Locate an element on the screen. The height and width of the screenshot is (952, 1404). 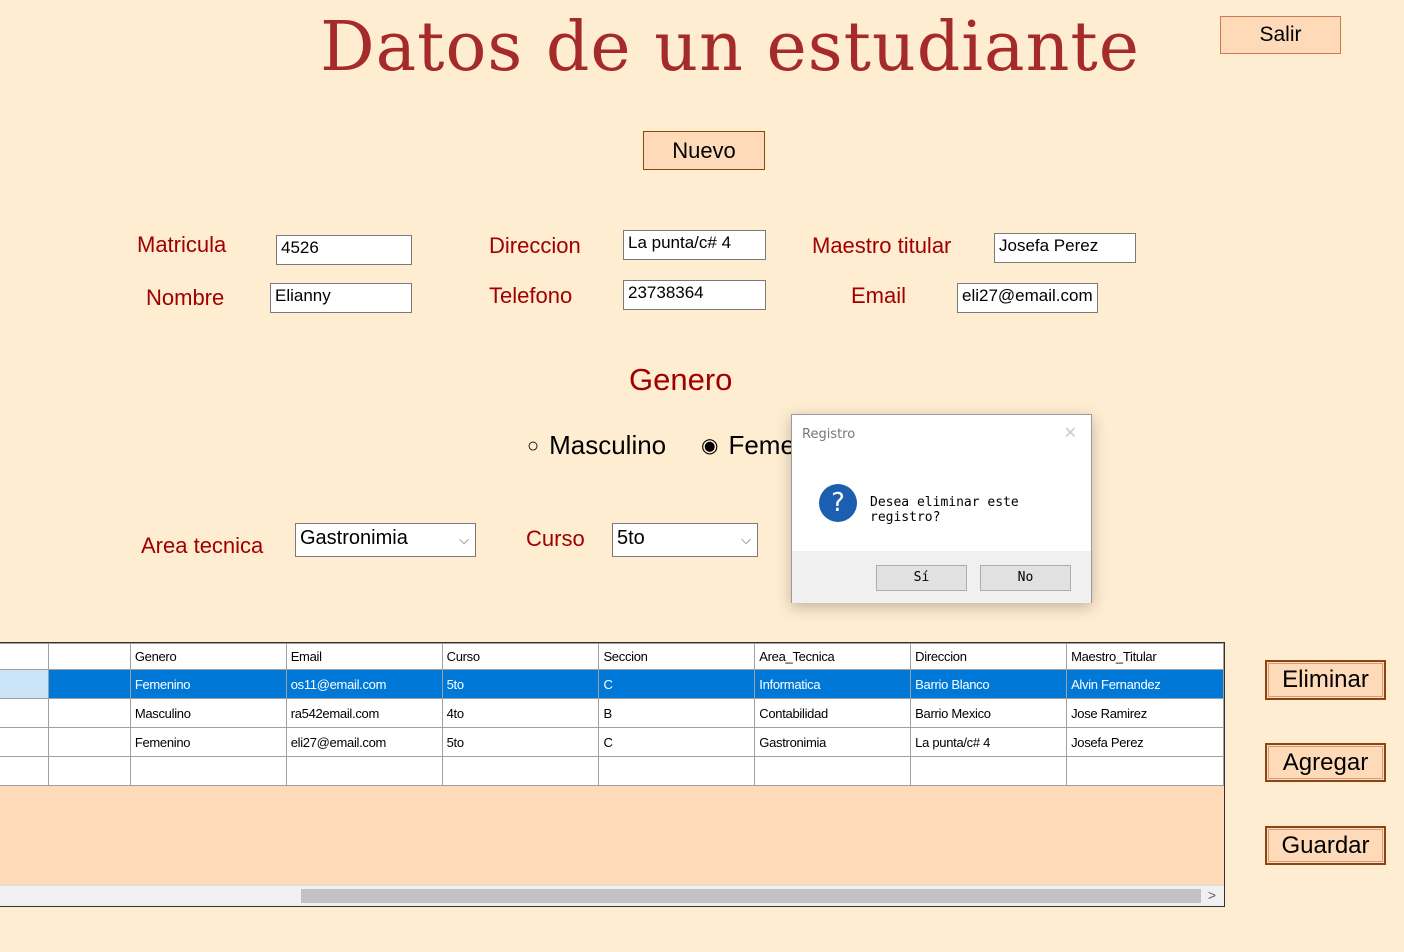
radio-checked-icon: ◉ is located at coordinates (710, 446).